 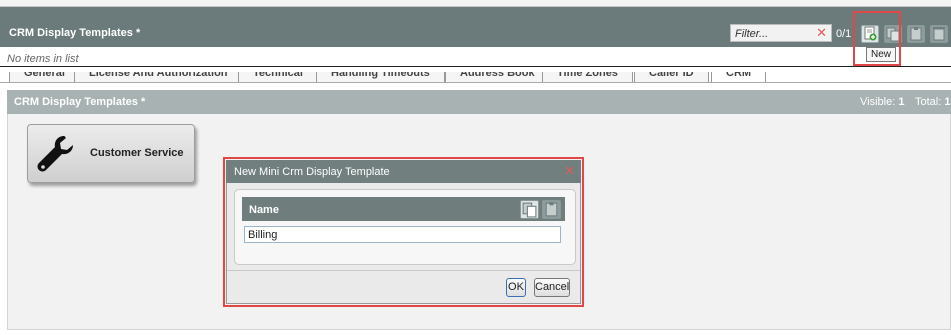 I want to click on tab-handling-timeouts: Handling Timeouts, so click(x=380, y=77).